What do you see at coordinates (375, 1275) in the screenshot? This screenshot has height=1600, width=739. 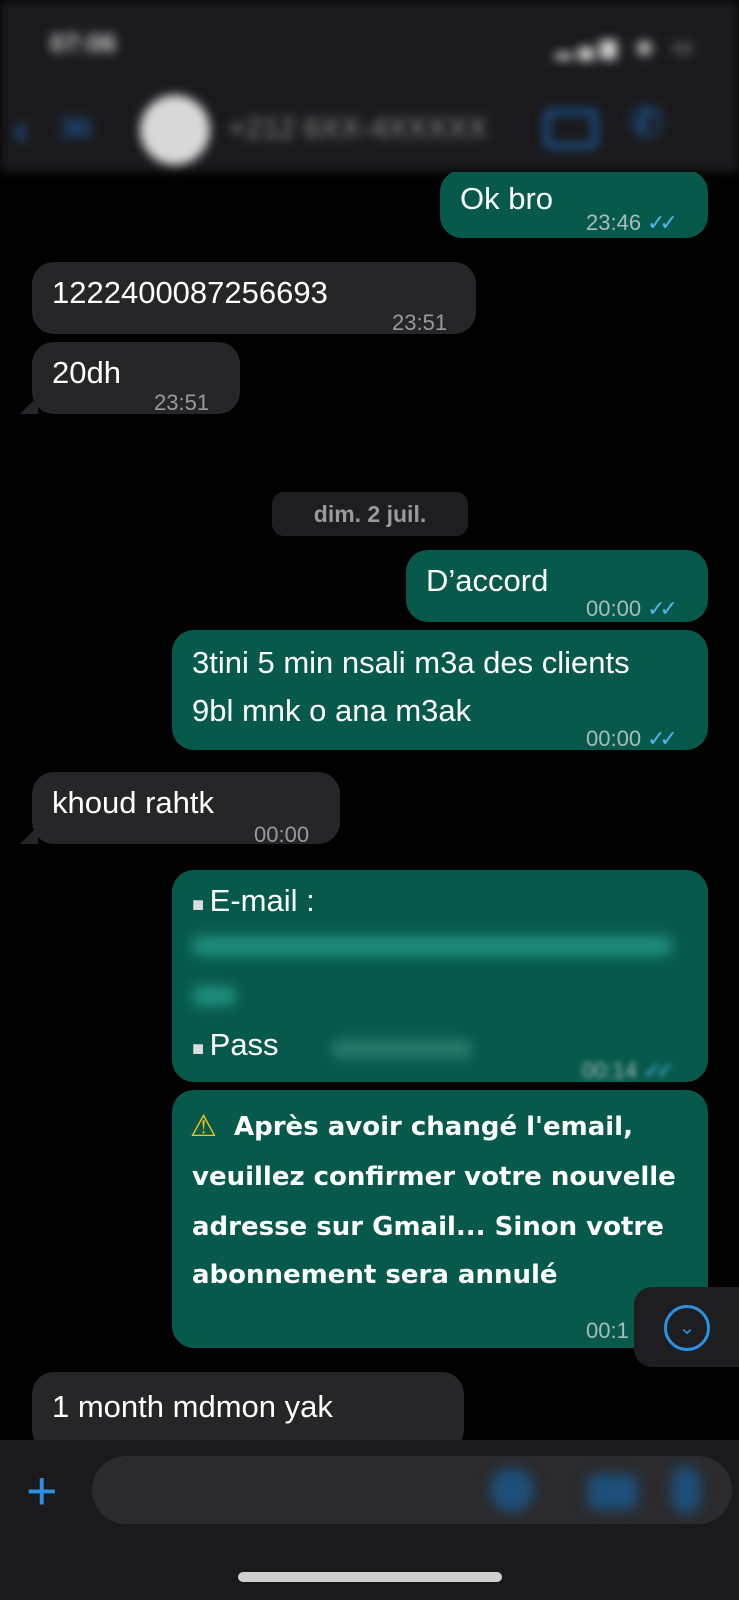 I see `warning-text-line: abonnement sera annulé` at bounding box center [375, 1275].